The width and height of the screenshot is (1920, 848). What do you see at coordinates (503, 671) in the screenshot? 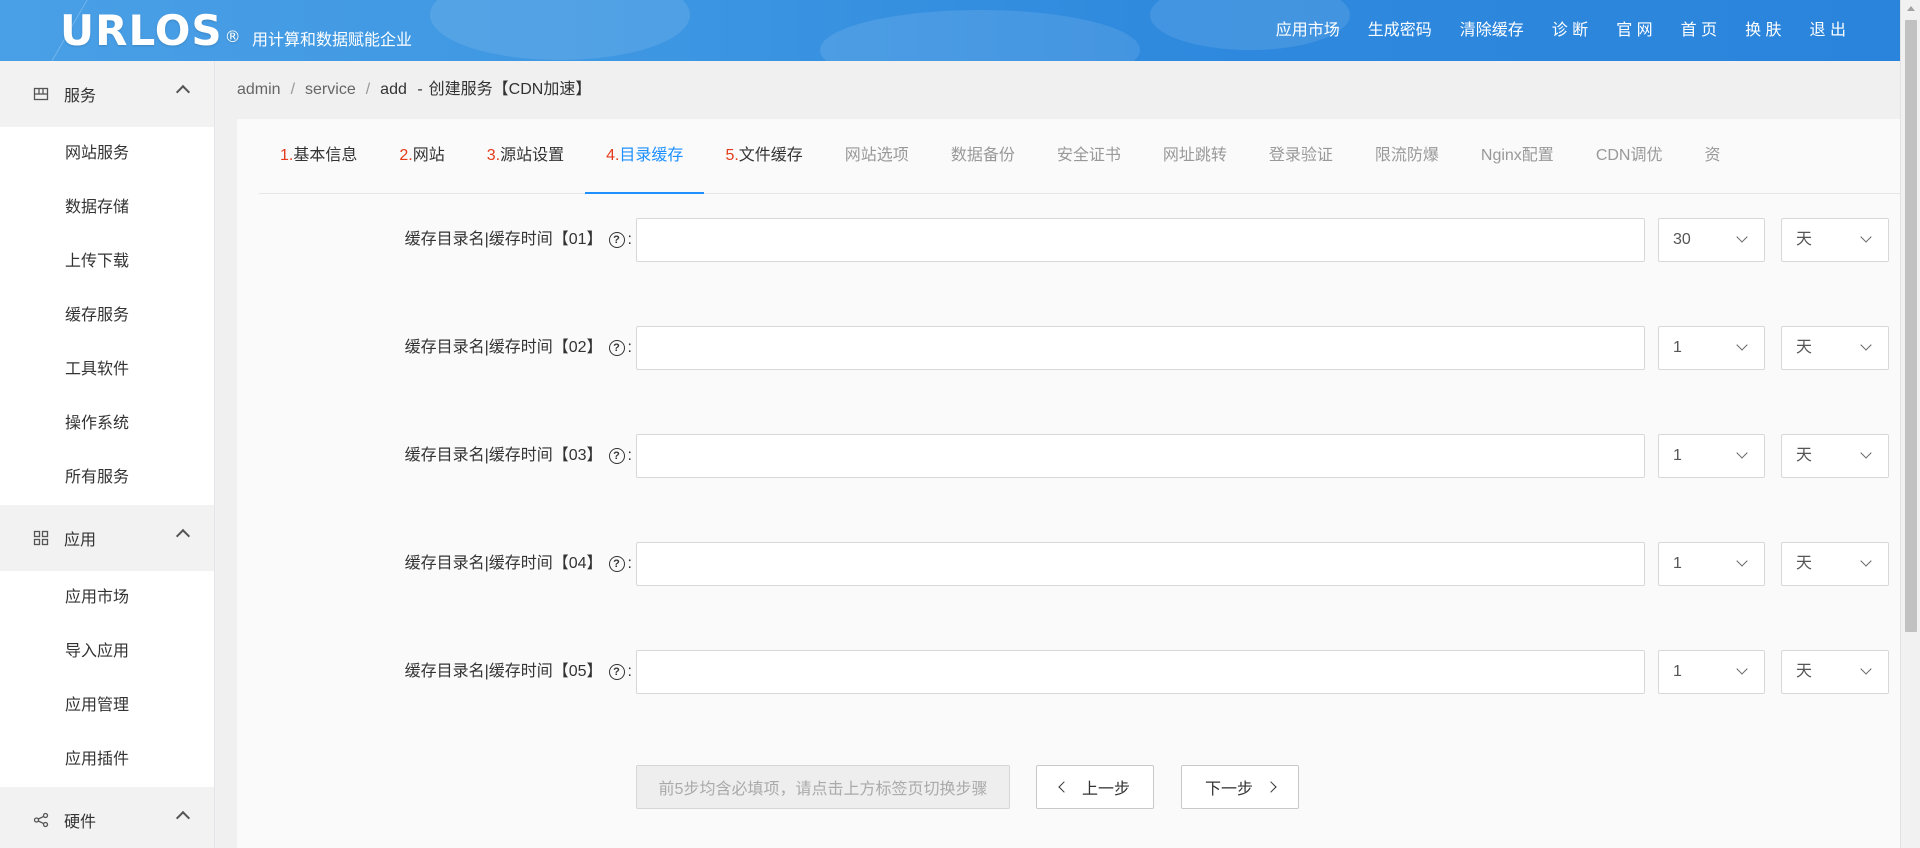
I see `cache-row-label-text: 缓存目录名|缓存时间【05】` at bounding box center [503, 671].